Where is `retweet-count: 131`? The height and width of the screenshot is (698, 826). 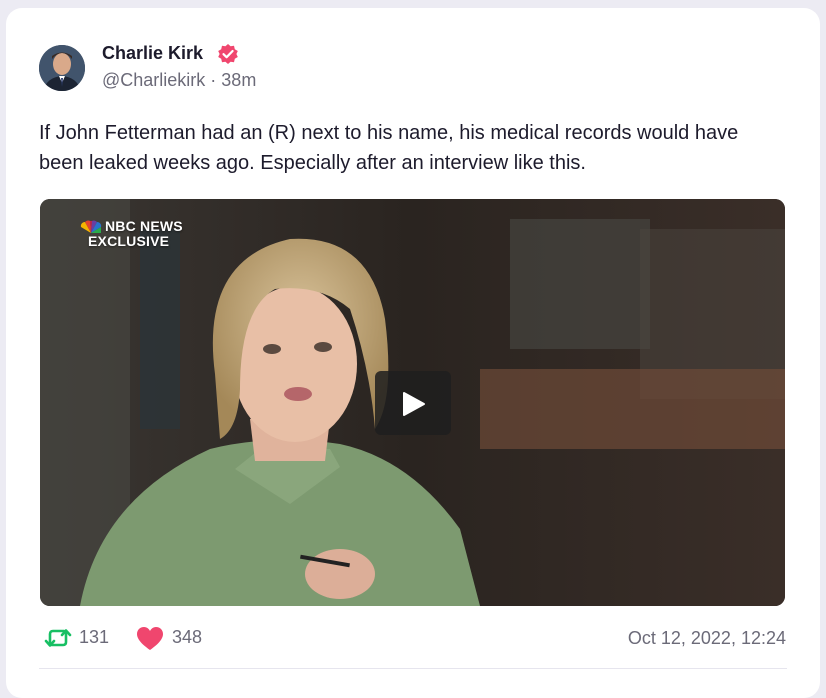
retweet-count: 131 is located at coordinates (94, 637).